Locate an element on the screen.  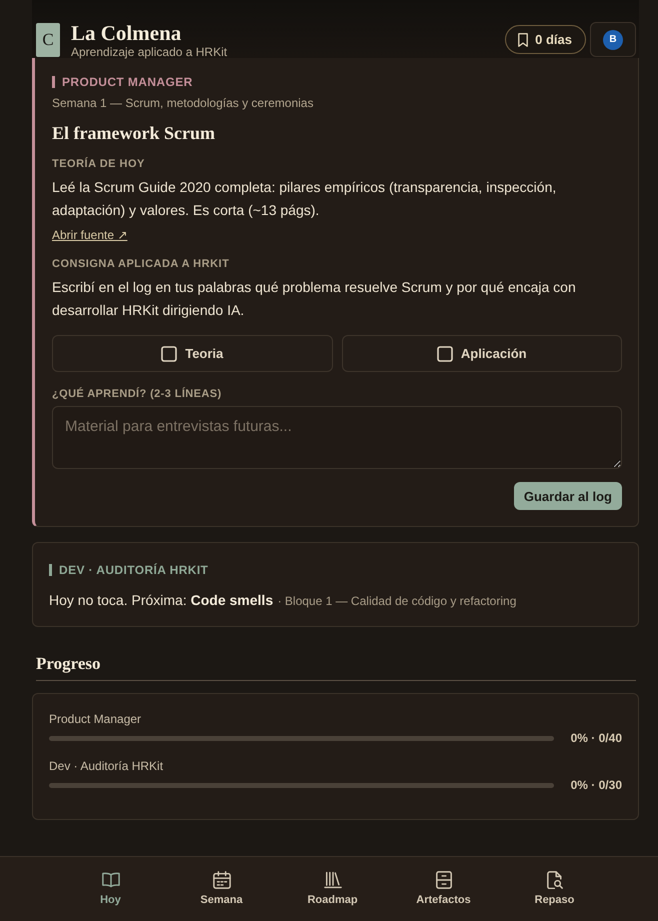
avatar: B is located at coordinates (613, 40).